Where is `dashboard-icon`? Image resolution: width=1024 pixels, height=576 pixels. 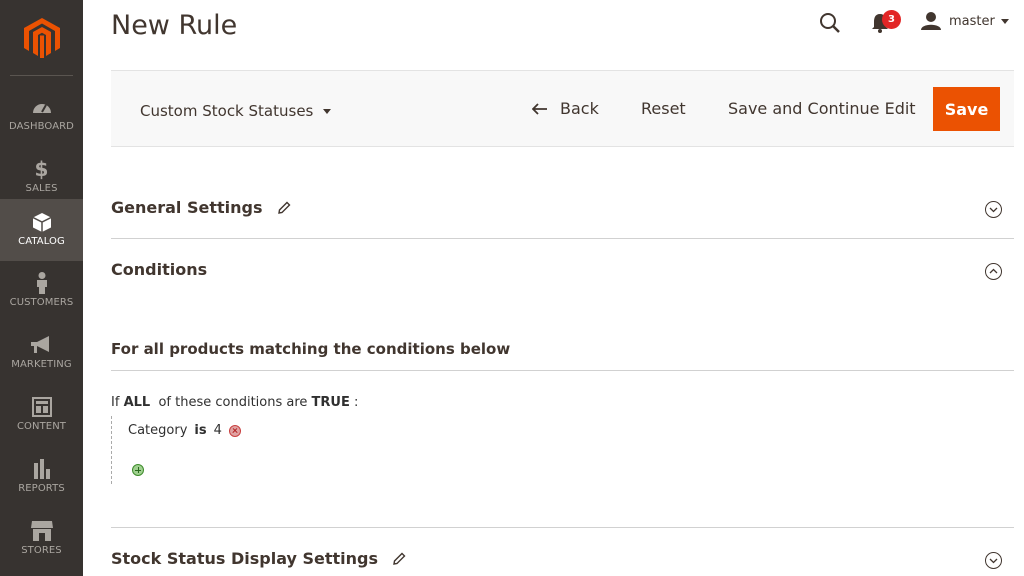 dashboard-icon is located at coordinates (41, 107).